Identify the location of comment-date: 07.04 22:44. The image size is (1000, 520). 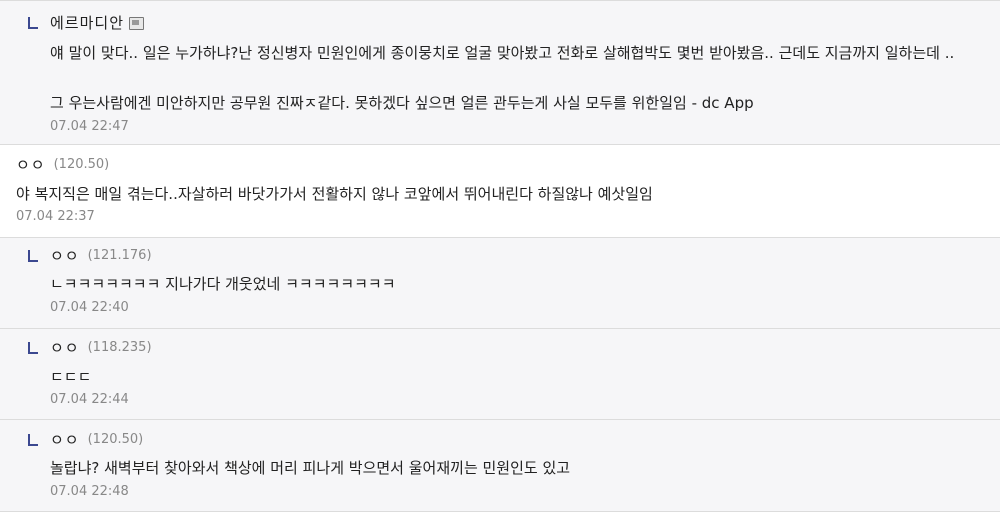
(89, 399).